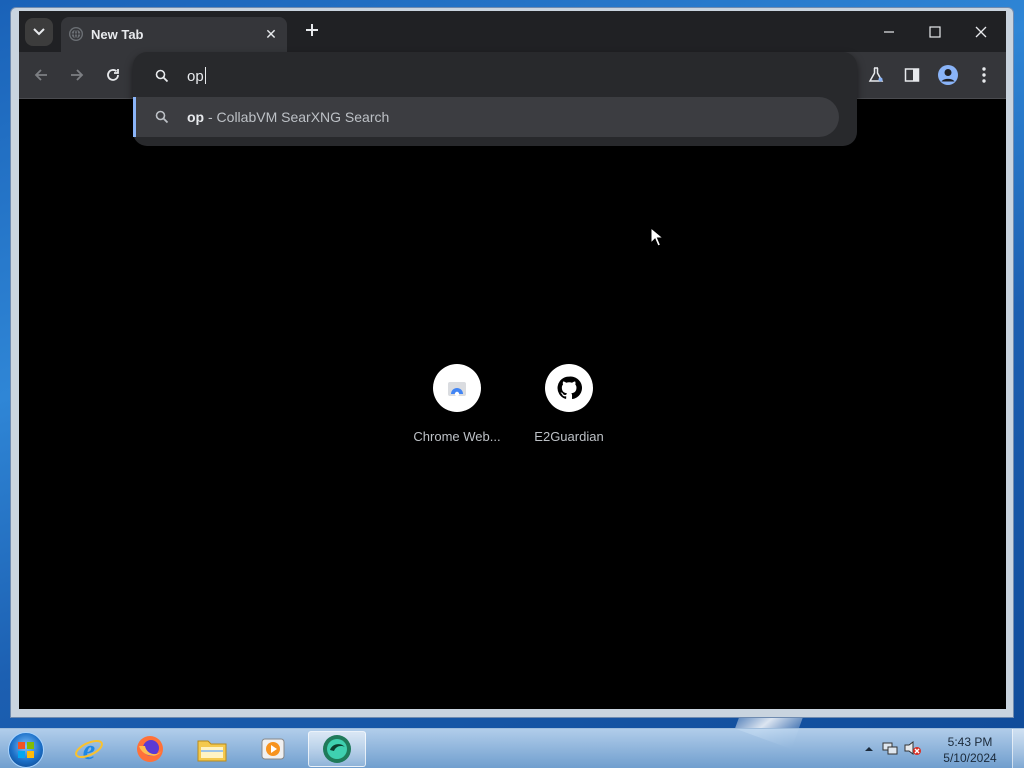 The image size is (1024, 768). I want to click on kebab-menu-icon, so click(984, 75).